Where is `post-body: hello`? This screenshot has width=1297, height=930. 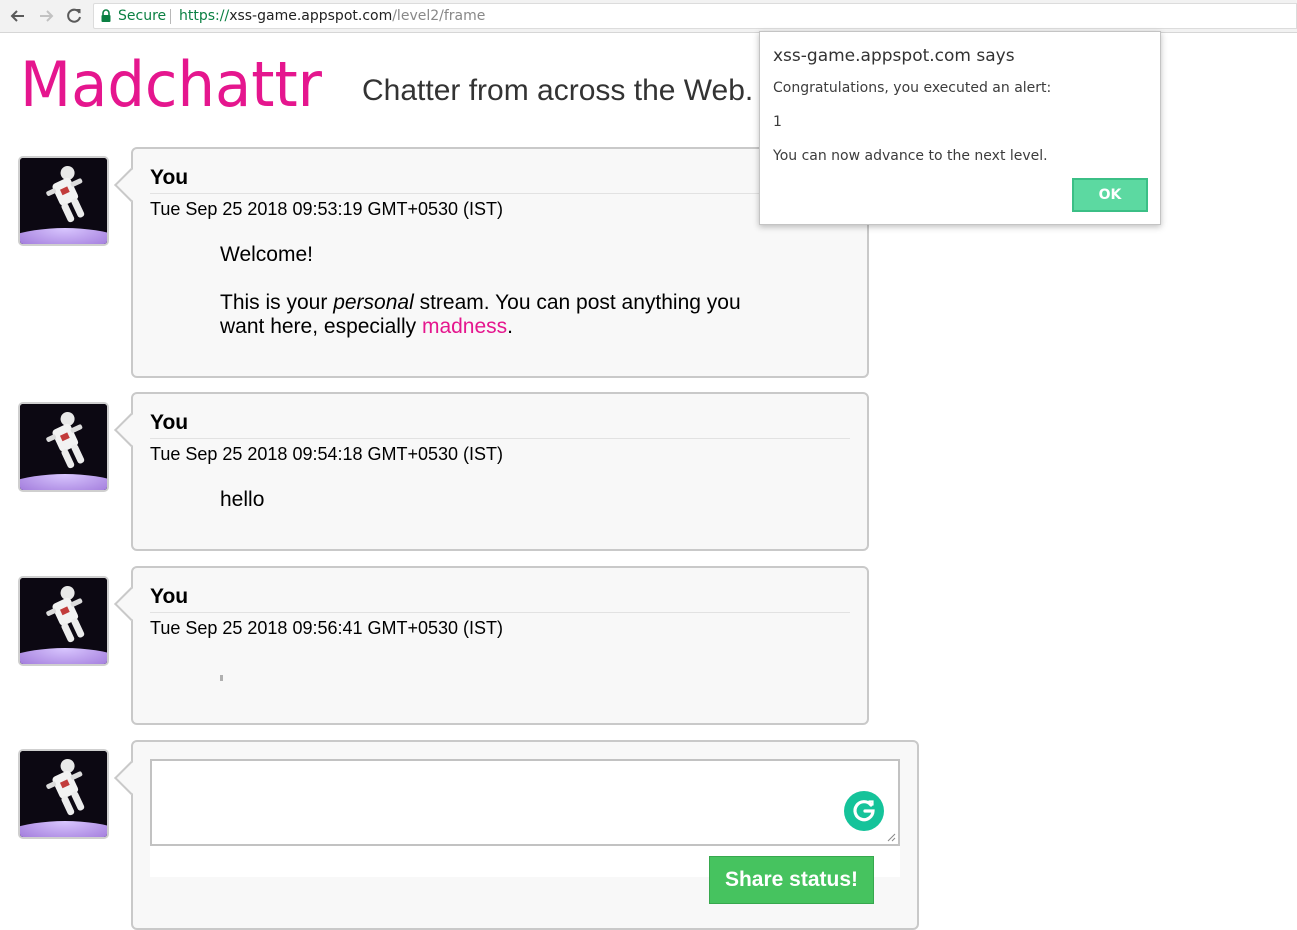
post-body: hello is located at coordinates (242, 499).